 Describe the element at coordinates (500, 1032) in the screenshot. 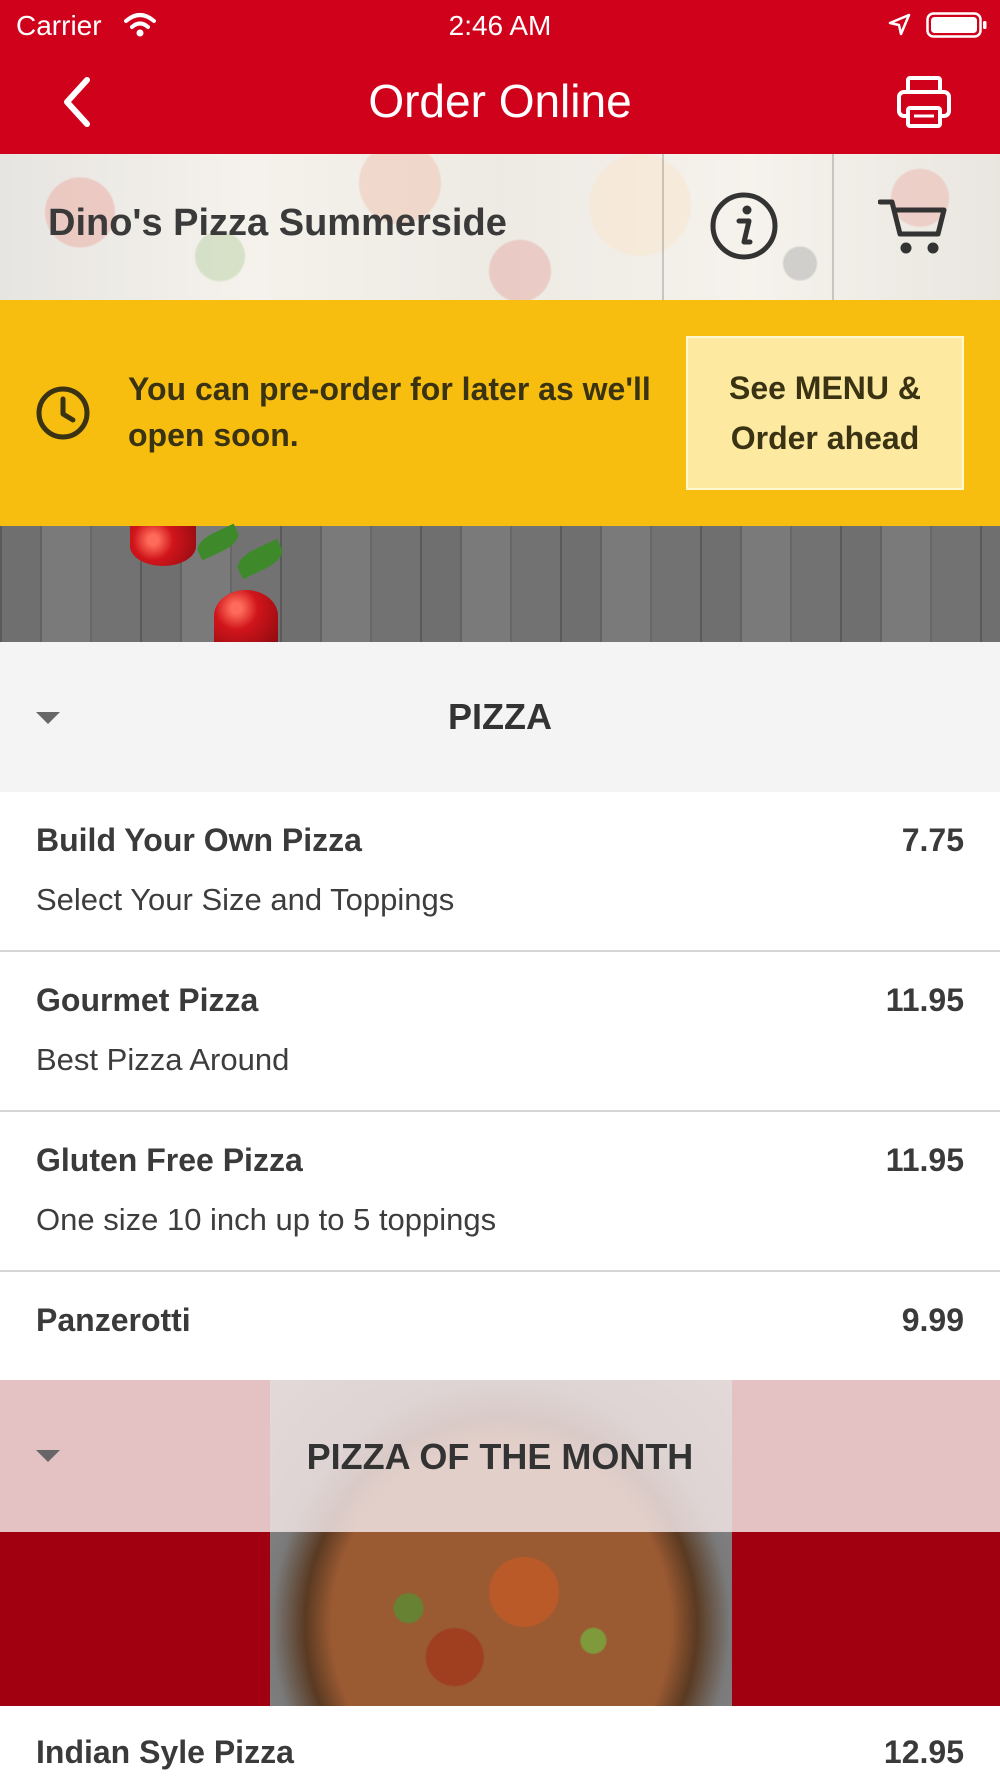

I see `menu-item: Gourmet Pizza 11.95 Best Pizza Around` at that location.